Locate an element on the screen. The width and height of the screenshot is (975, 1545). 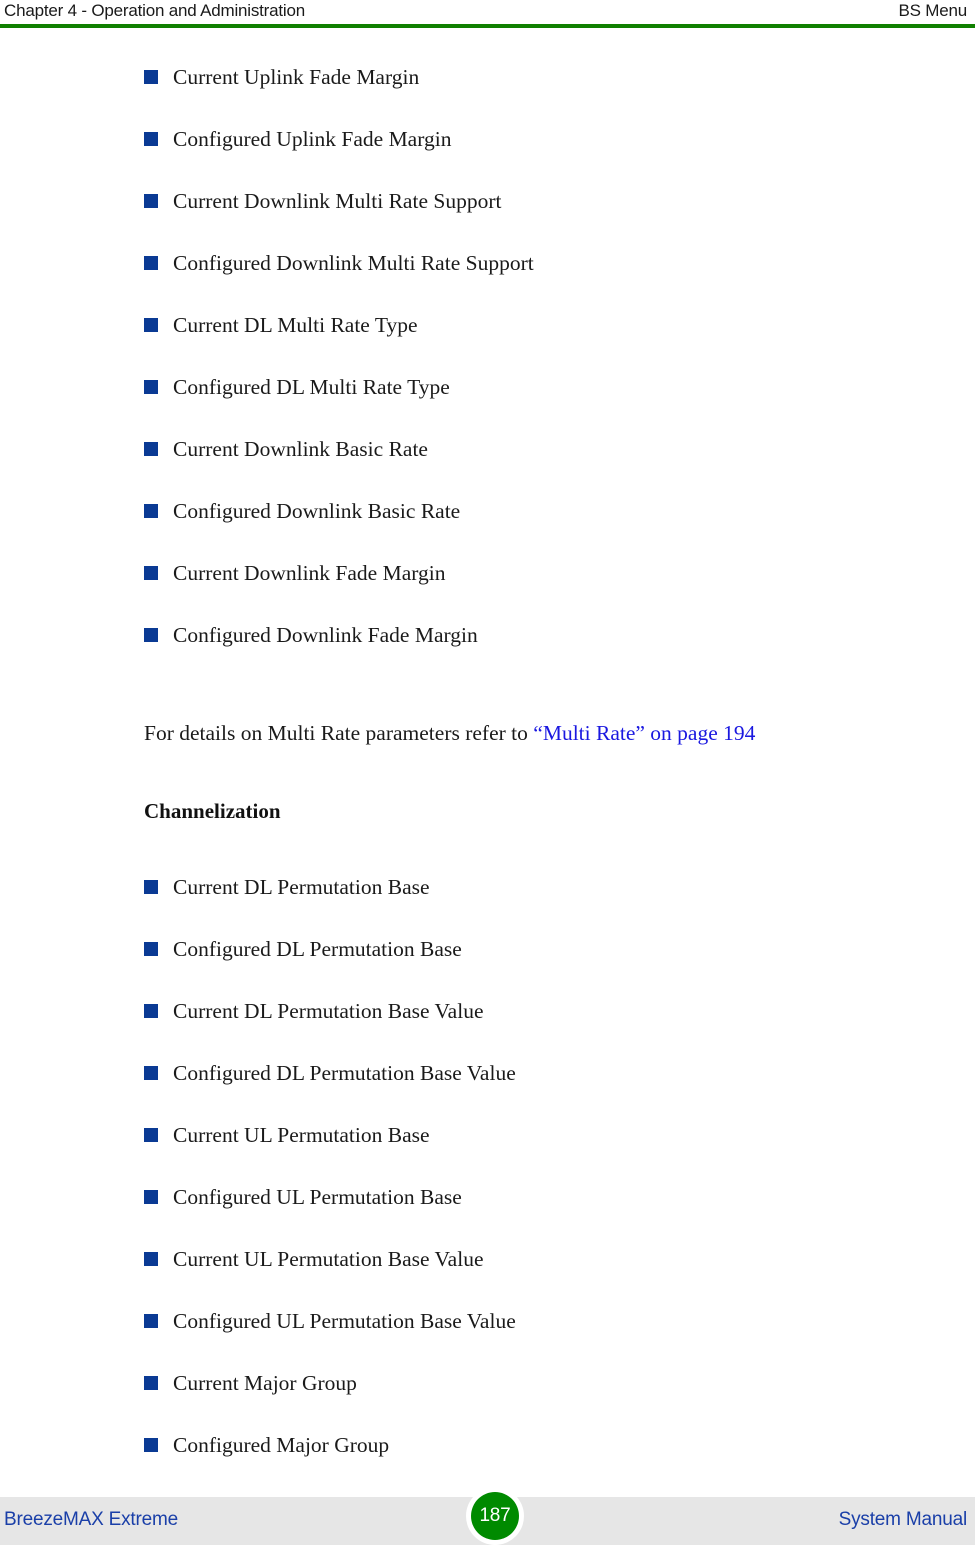
list-item-label: Current Major Group is located at coordinates (265, 1383).